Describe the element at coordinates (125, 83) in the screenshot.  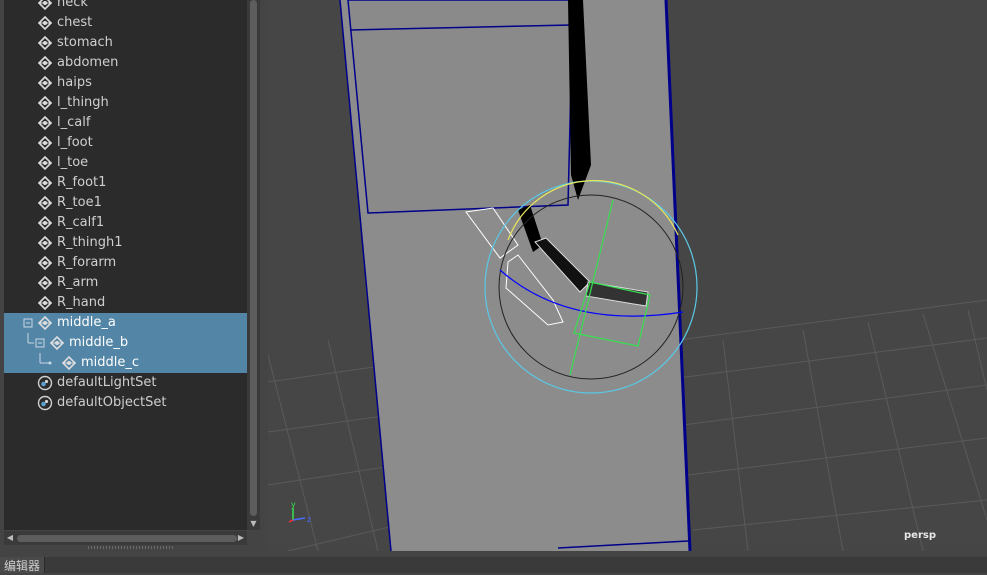
I see `outliner-item-haips: haips` at that location.